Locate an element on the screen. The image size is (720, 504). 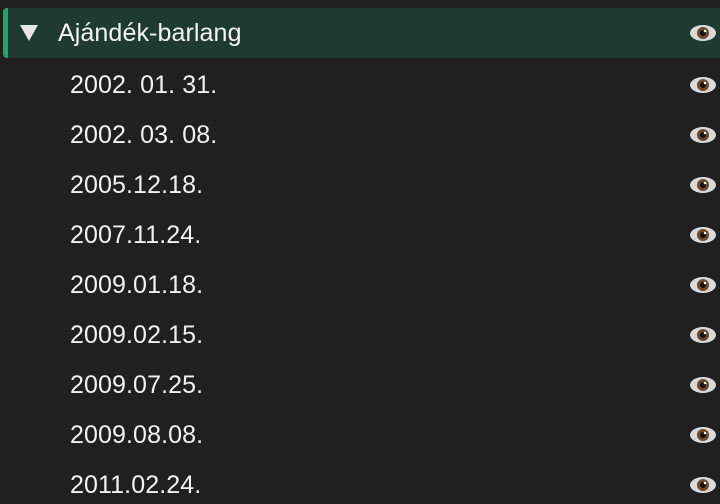
layer-item: 2011.02.24. is located at coordinates (360, 482).